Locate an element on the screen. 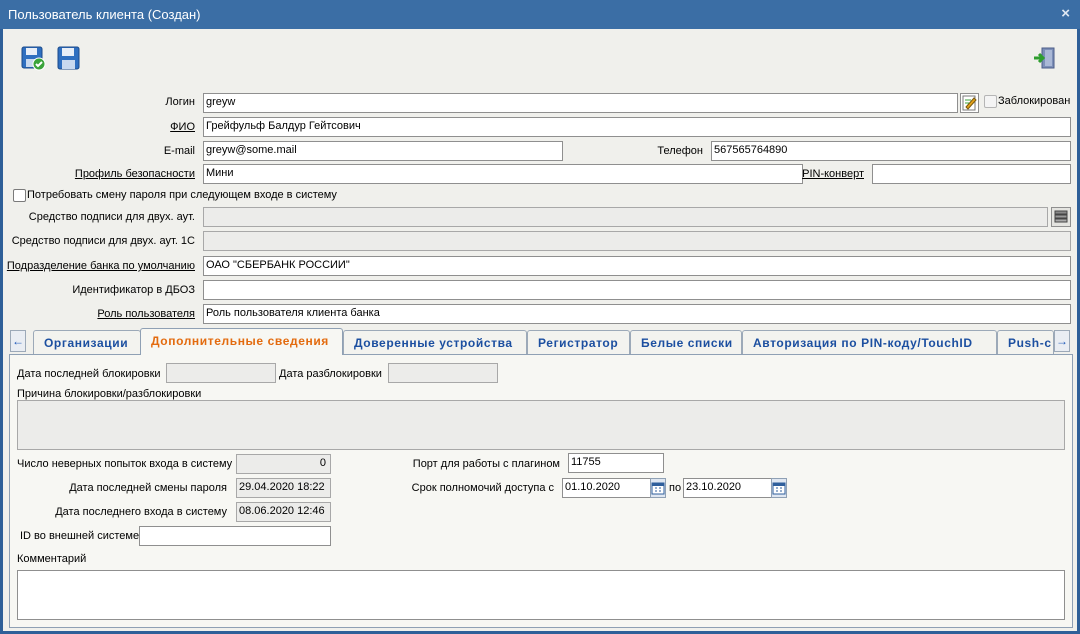  tab-trusted-devices: Доверенные устройства is located at coordinates (435, 342).